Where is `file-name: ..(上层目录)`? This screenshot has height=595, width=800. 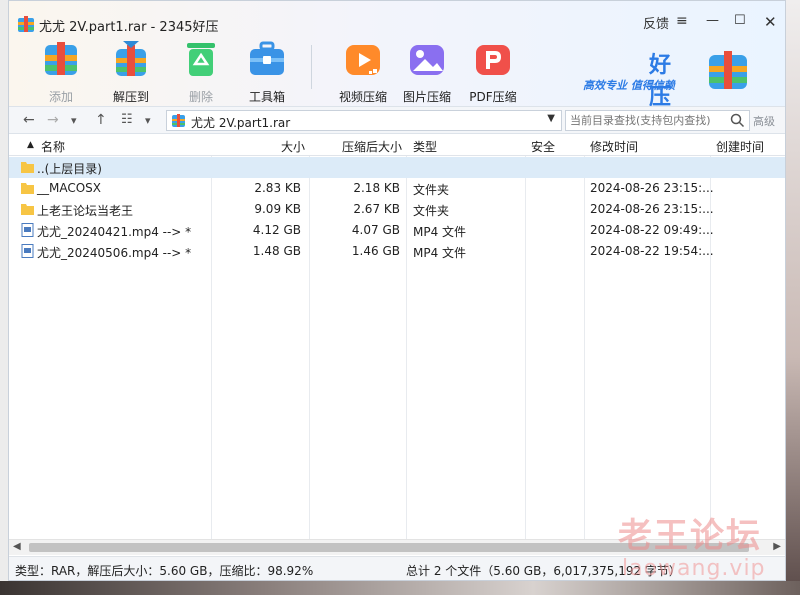
file-name: ..(上层目录) is located at coordinates (69, 169).